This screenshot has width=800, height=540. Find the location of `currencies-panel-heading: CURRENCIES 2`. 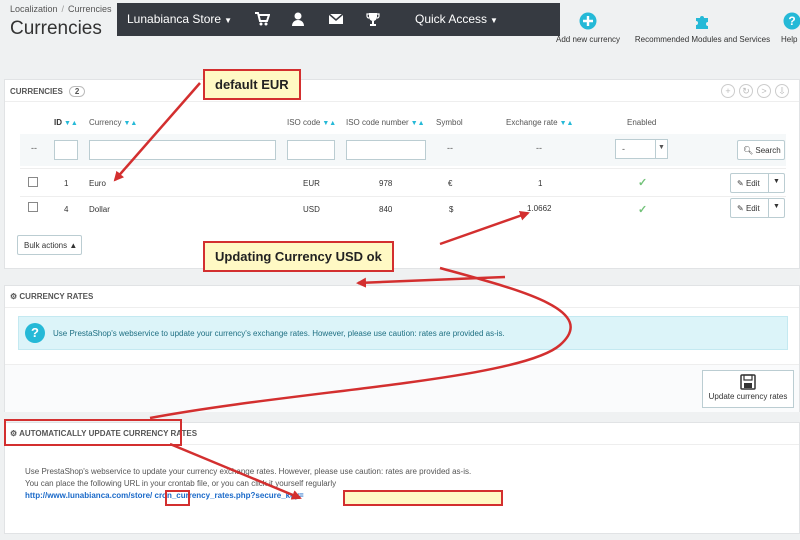

currencies-panel-heading: CURRENCIES 2 is located at coordinates (402, 91).